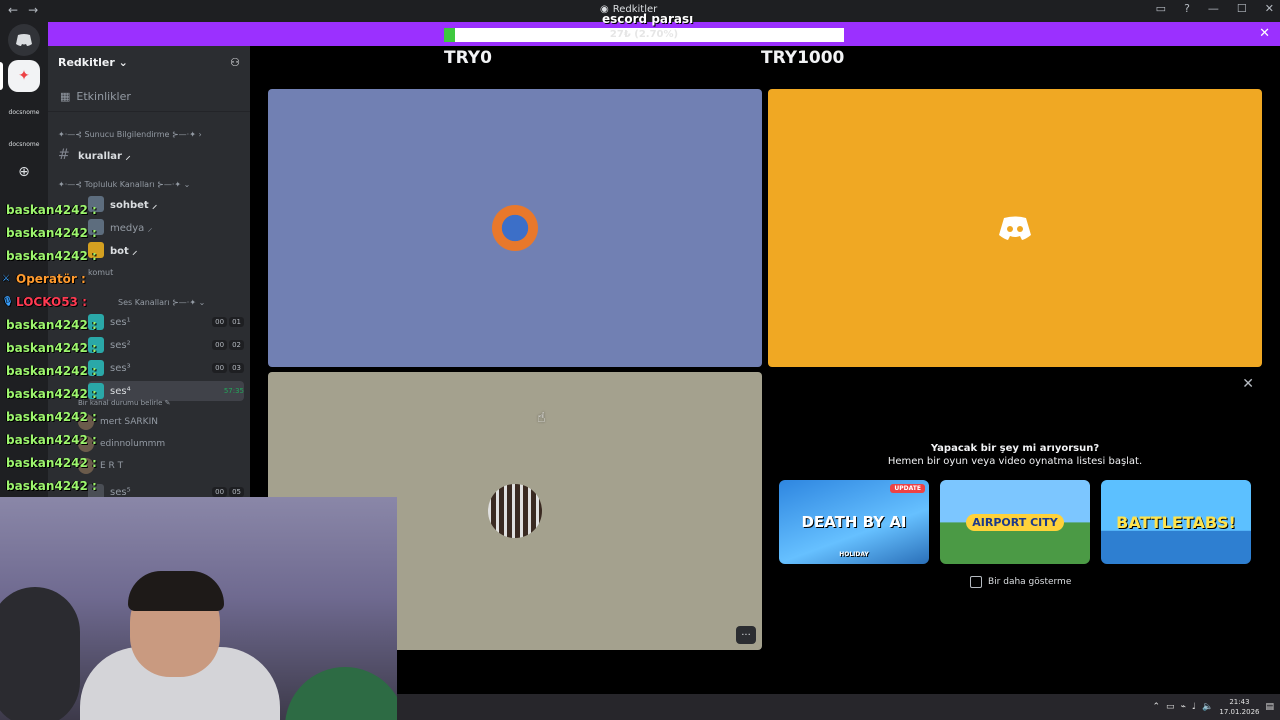 Image resolution: width=1280 pixels, height=720 pixels. Describe the element at coordinates (341, 693) in the screenshot. I see `webcam-green-chair` at that location.